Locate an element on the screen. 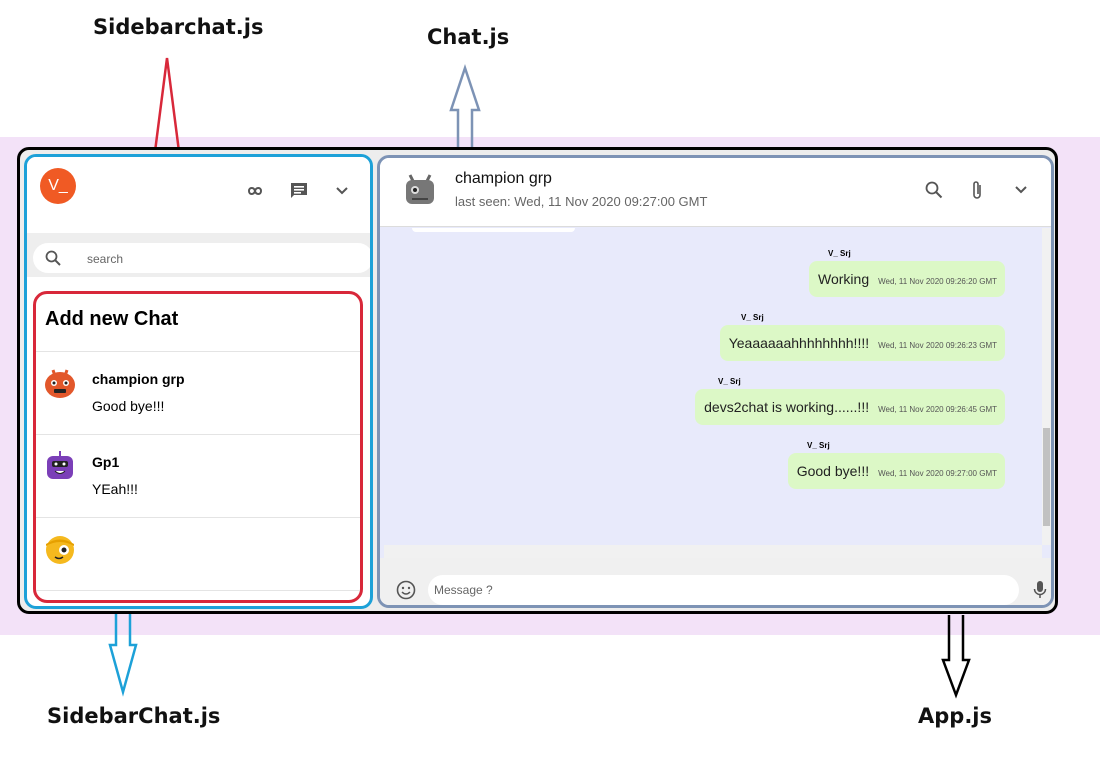 This screenshot has height=775, width=1100. sidebarchat-down-arrow is located at coordinates (123, 654).